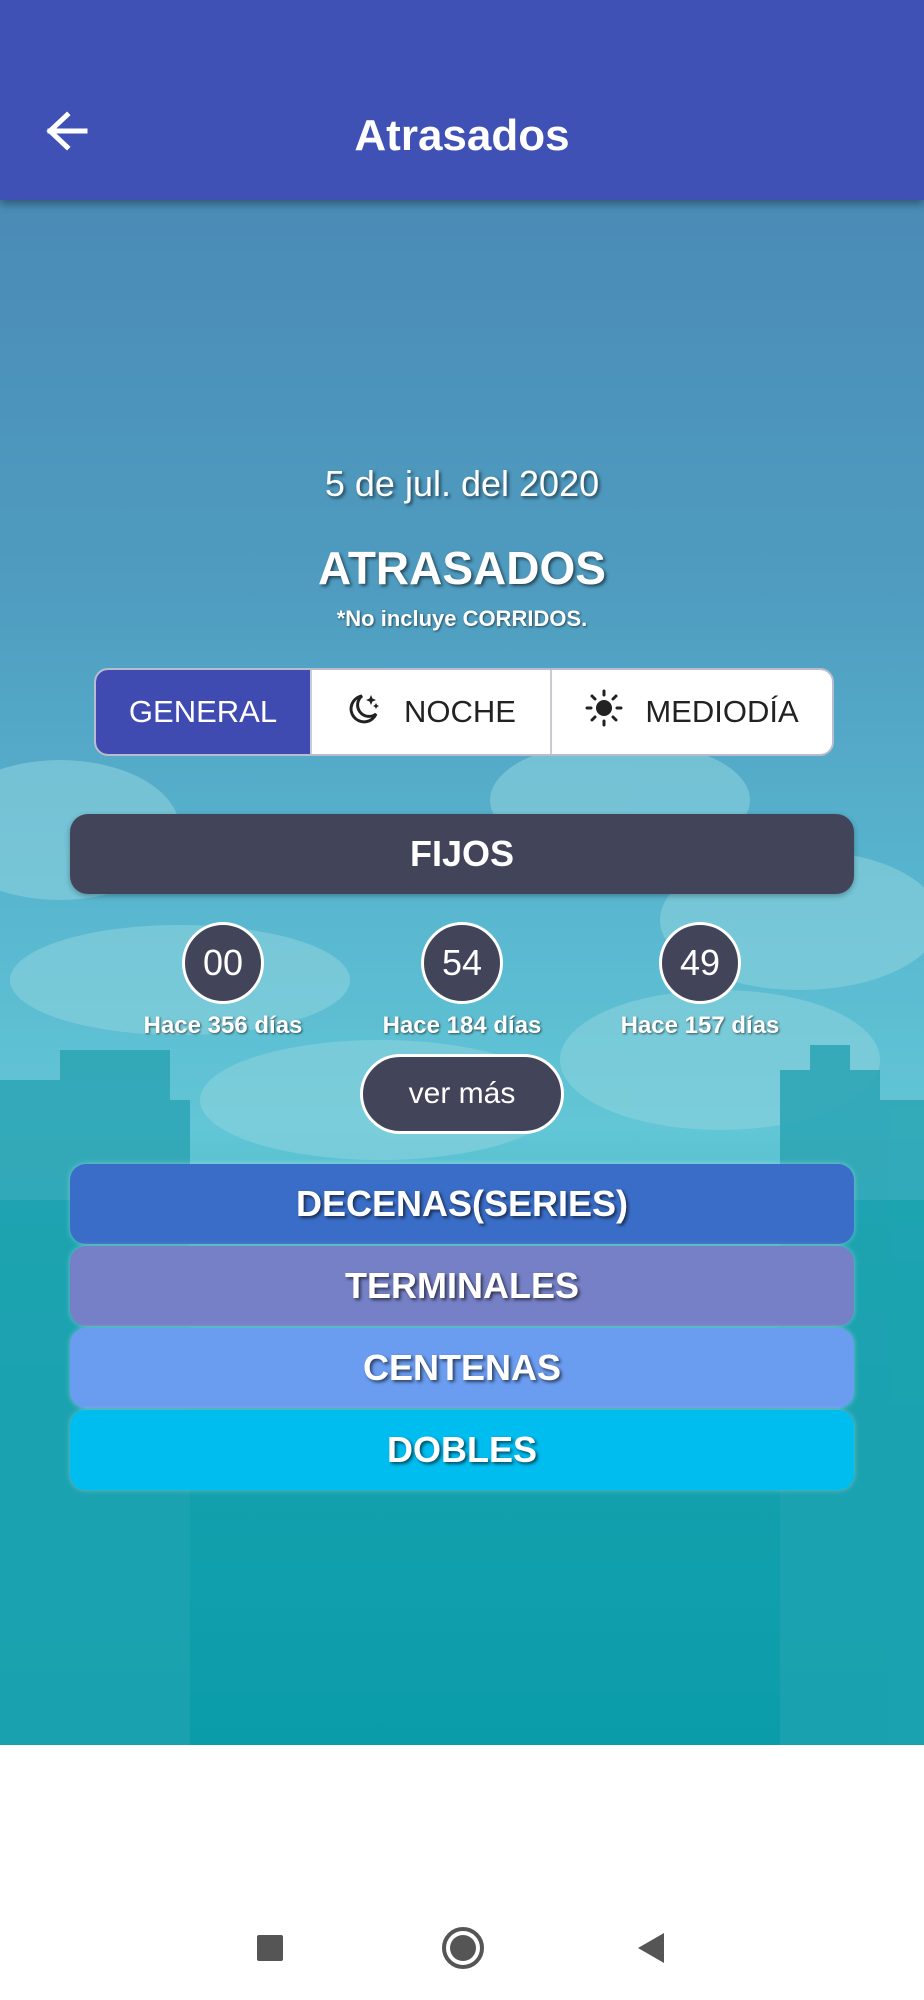 This screenshot has width=924, height=2000. What do you see at coordinates (462, 1094) in the screenshot?
I see `ver-mas-button: ver más` at bounding box center [462, 1094].